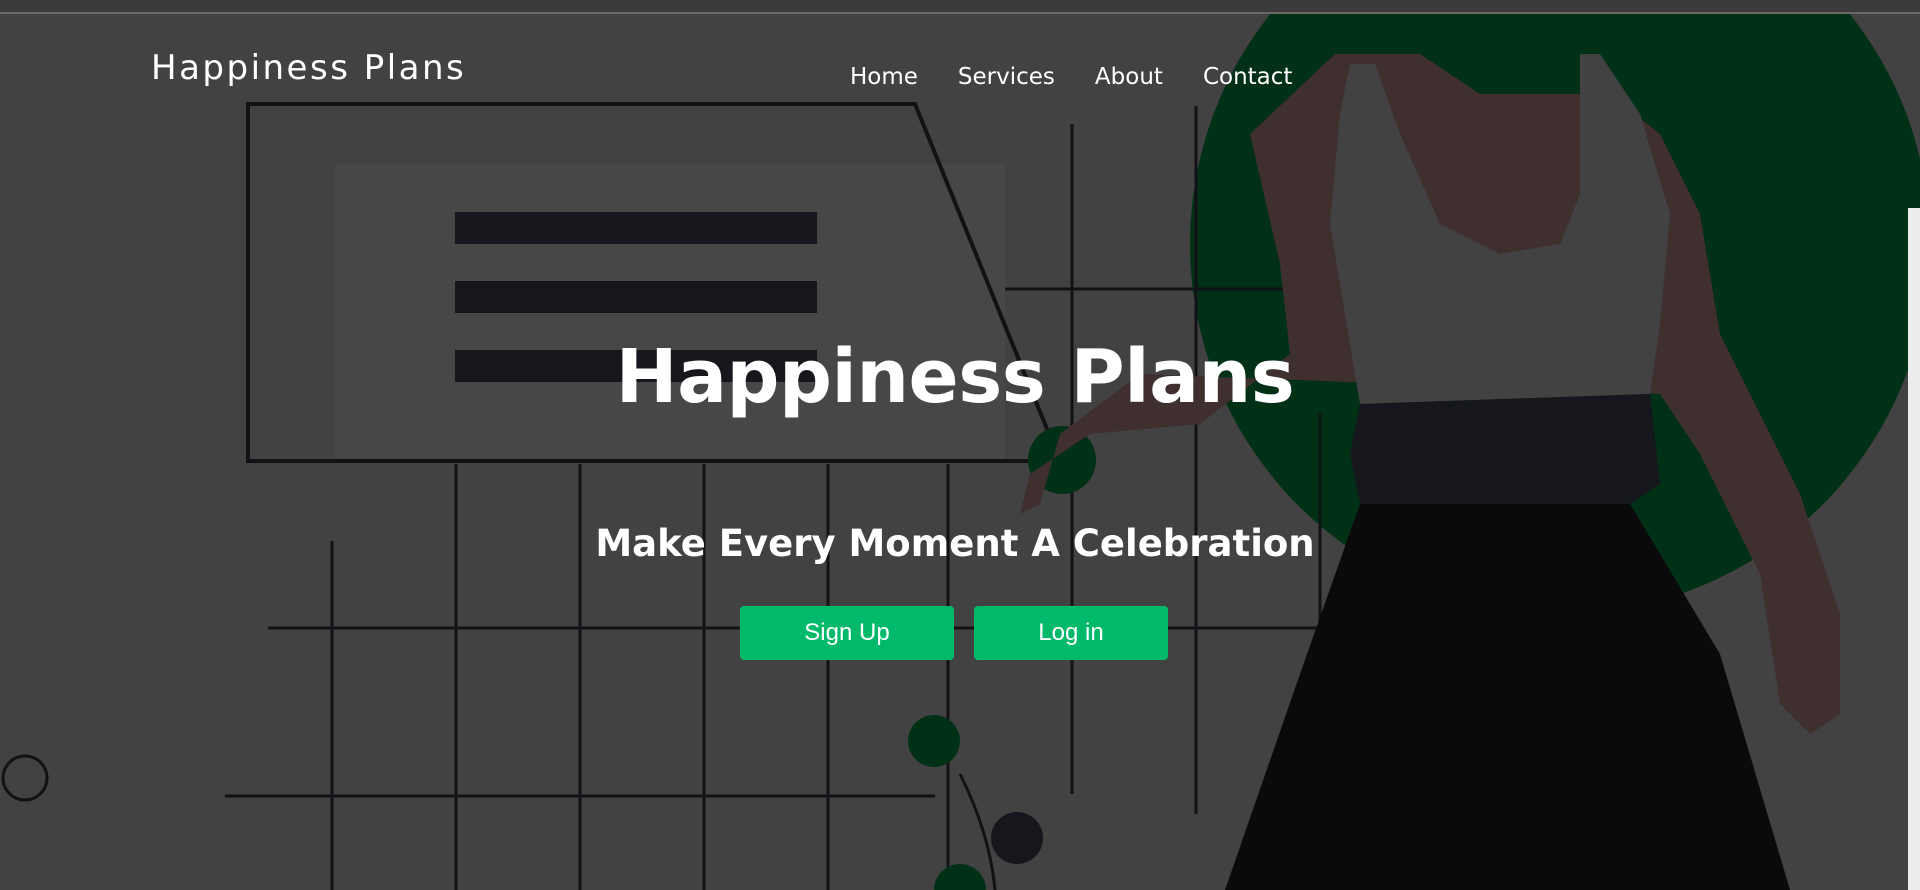 The width and height of the screenshot is (1920, 890). I want to click on hero-subtitle: Make Every Moment A Celebration, so click(955, 543).